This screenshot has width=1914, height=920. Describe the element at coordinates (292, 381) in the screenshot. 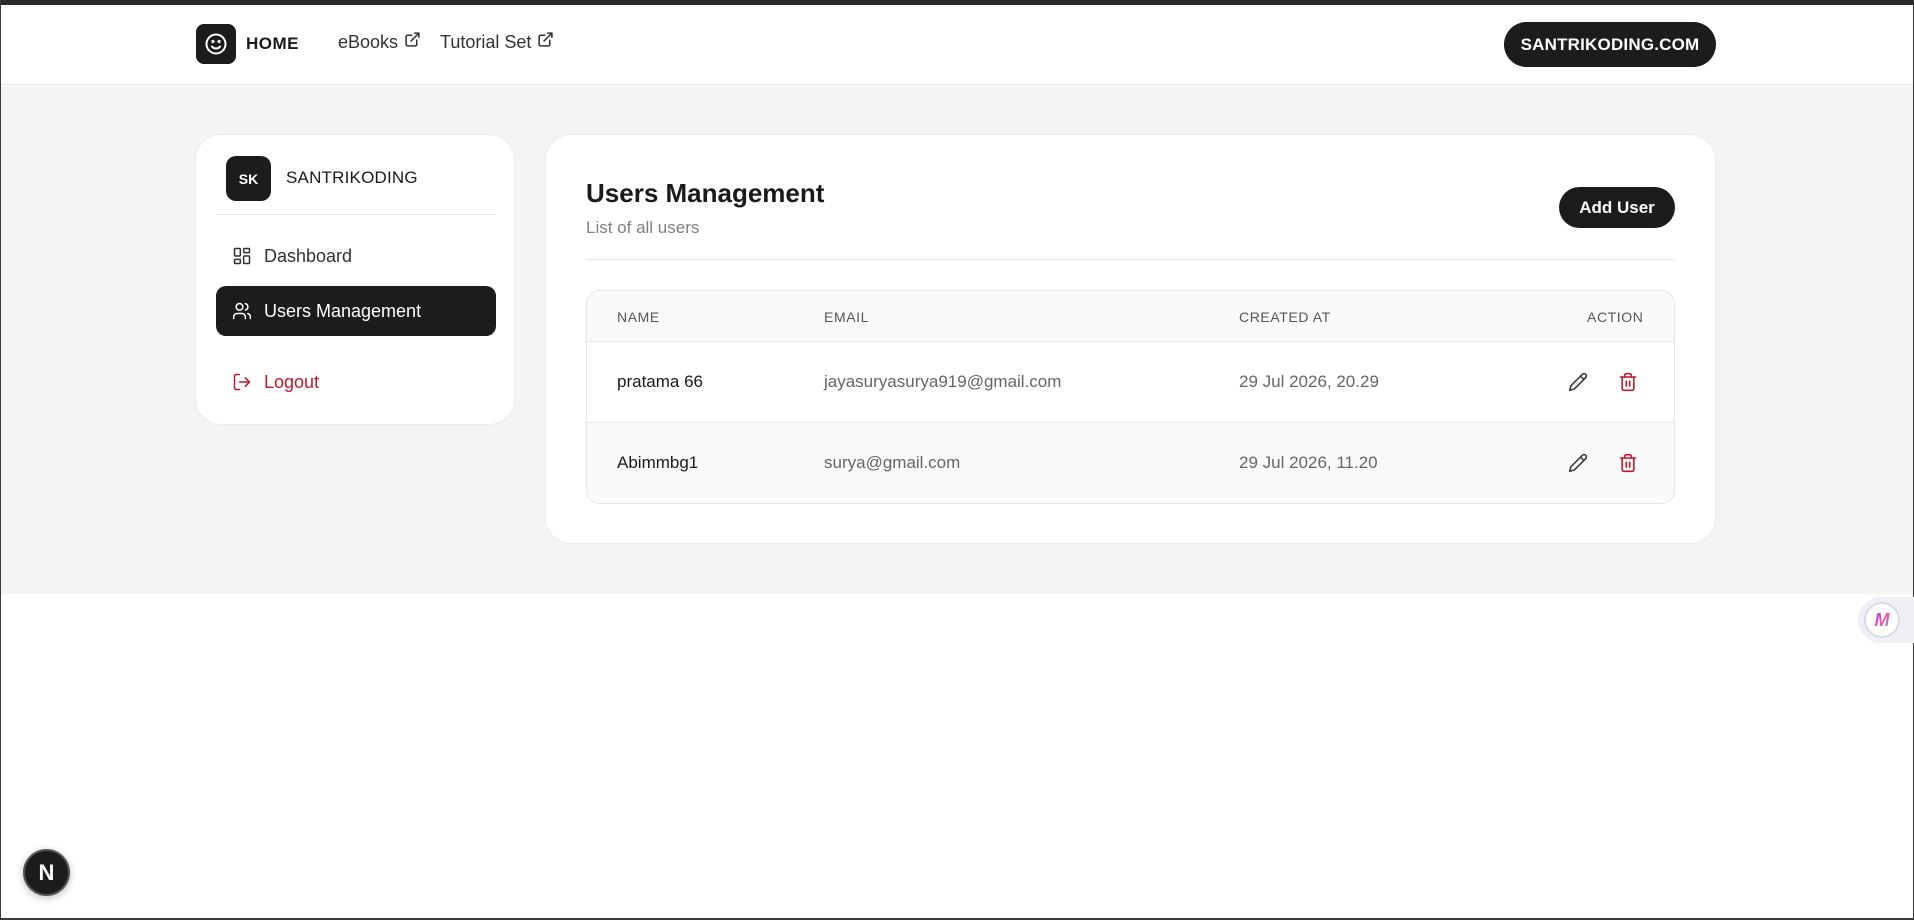

I see `logout-label: Logout` at that location.